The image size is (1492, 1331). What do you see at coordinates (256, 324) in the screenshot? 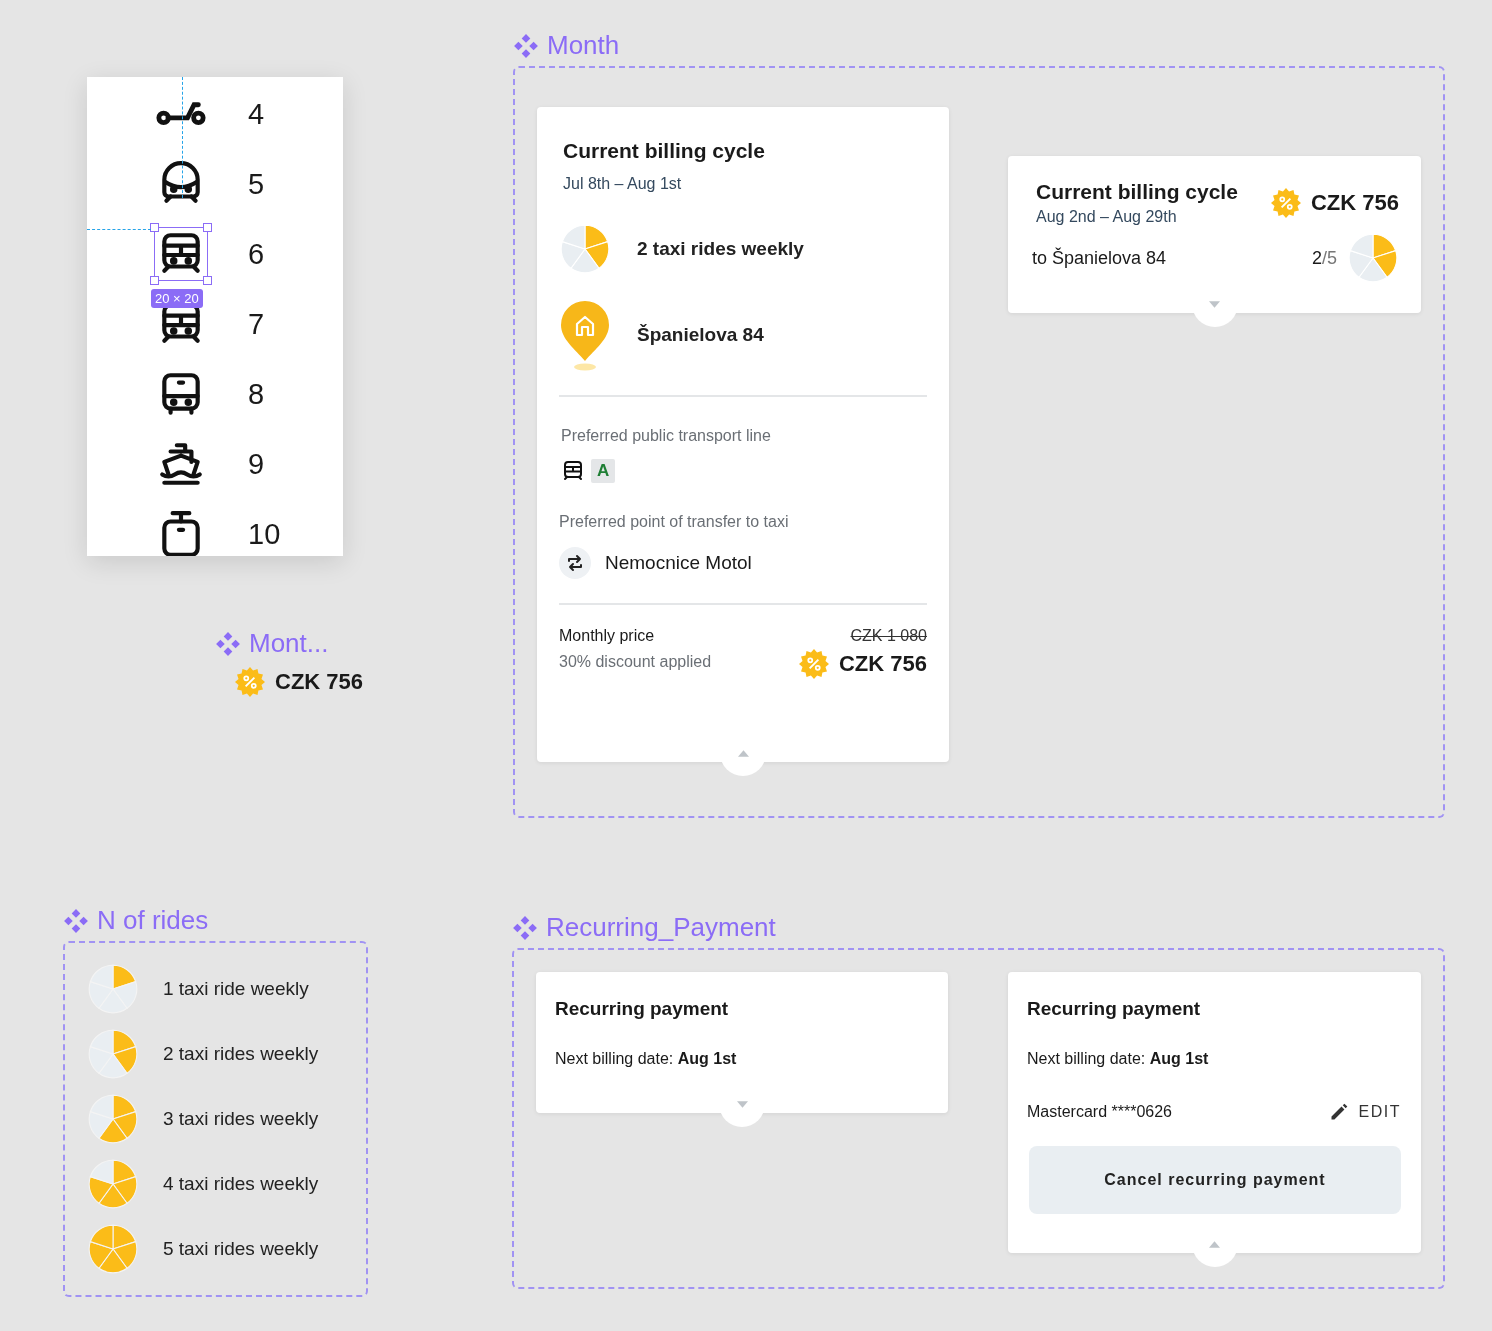
I see `icon-number: 7` at bounding box center [256, 324].